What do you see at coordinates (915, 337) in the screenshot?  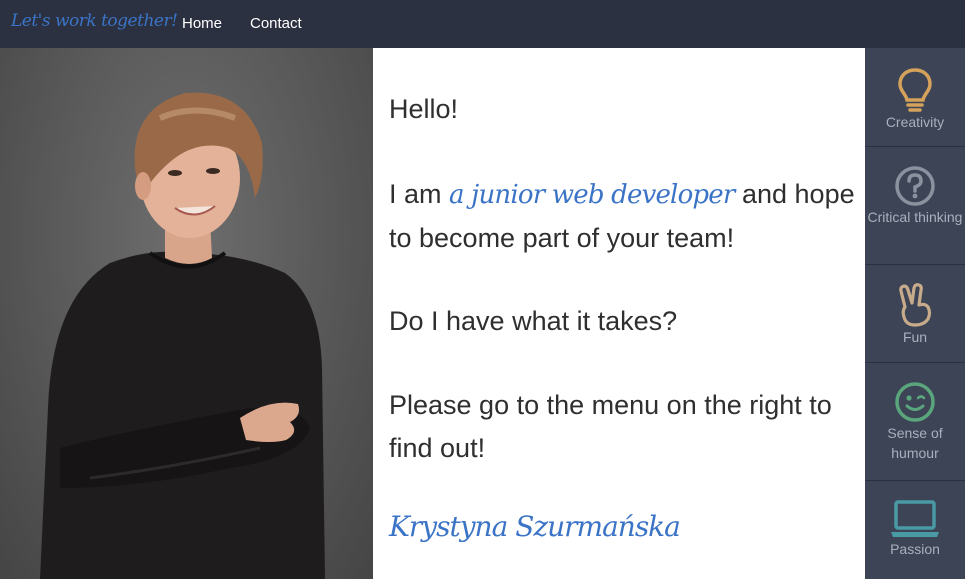 I see `sidebar-item-label: Fun` at bounding box center [915, 337].